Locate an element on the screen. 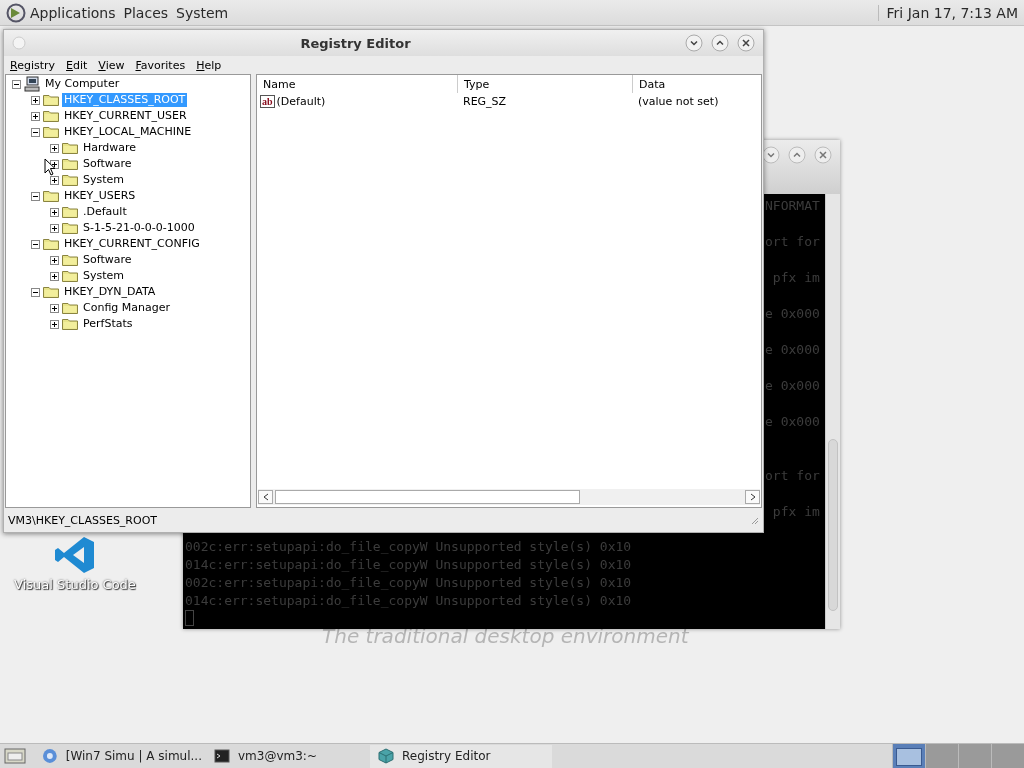  taskbar-button: vm3@vm3:~ is located at coordinates (289, 756).